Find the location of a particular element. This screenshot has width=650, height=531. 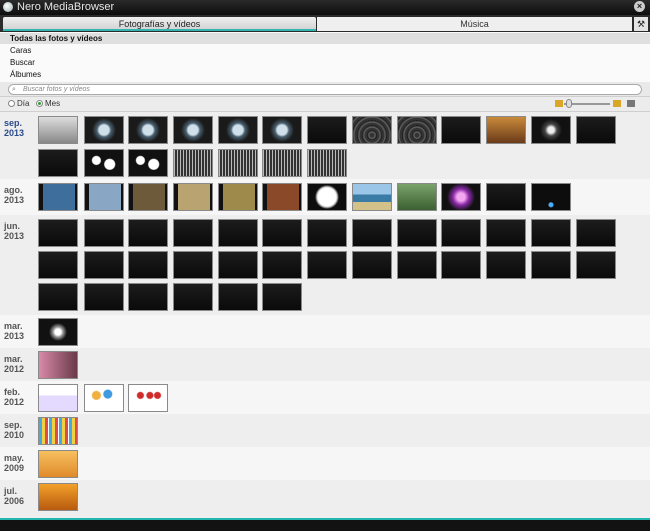

nav-item-faces: Caras is located at coordinates (20, 50).